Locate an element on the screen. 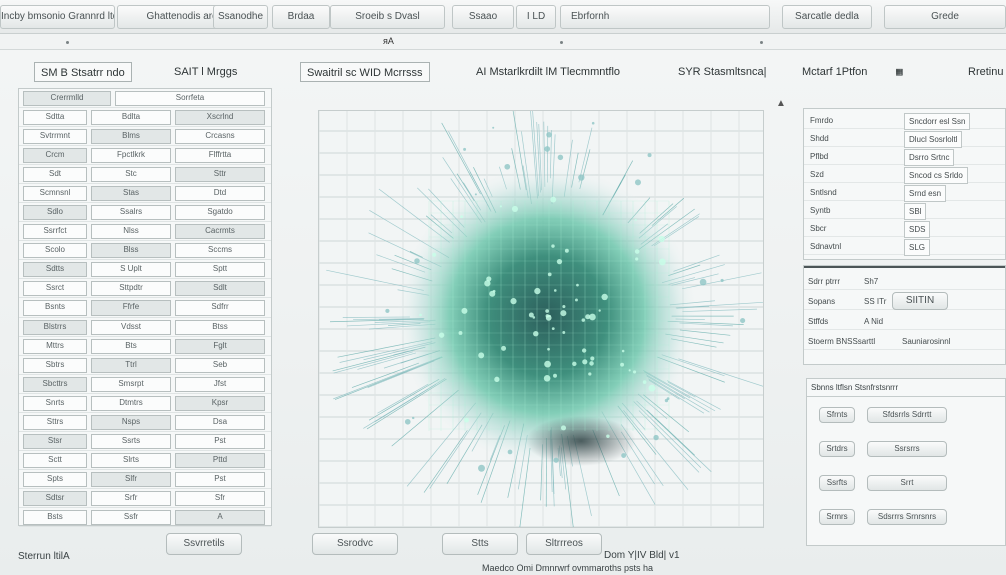 The width and height of the screenshot is (1006, 575). form-field: Stc is located at coordinates (131, 175).